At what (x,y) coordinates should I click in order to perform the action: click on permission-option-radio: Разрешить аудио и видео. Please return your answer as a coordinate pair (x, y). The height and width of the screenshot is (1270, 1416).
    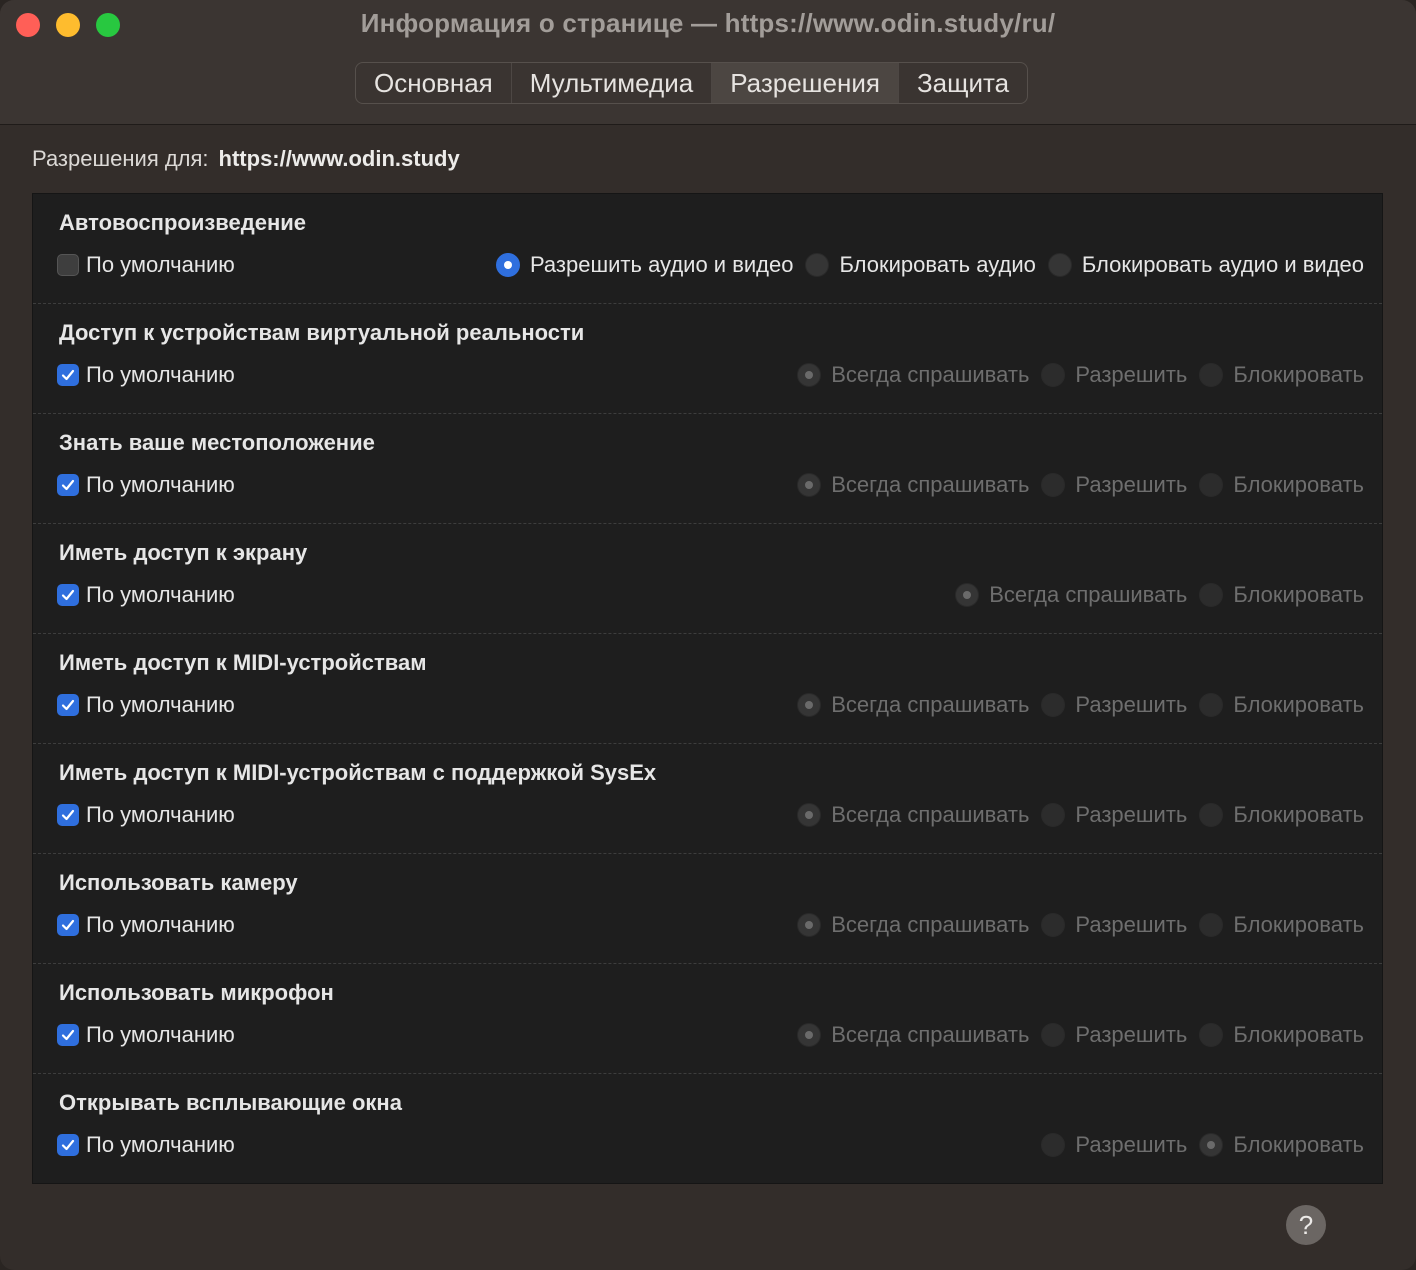
    Looking at the image, I should click on (644, 265).